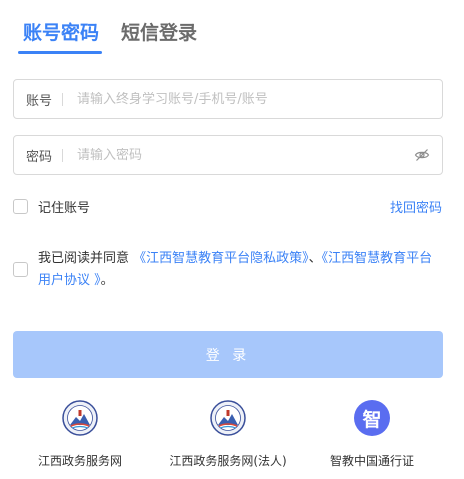 This screenshot has width=464, height=479. I want to click on account-field: 账号, so click(228, 99).